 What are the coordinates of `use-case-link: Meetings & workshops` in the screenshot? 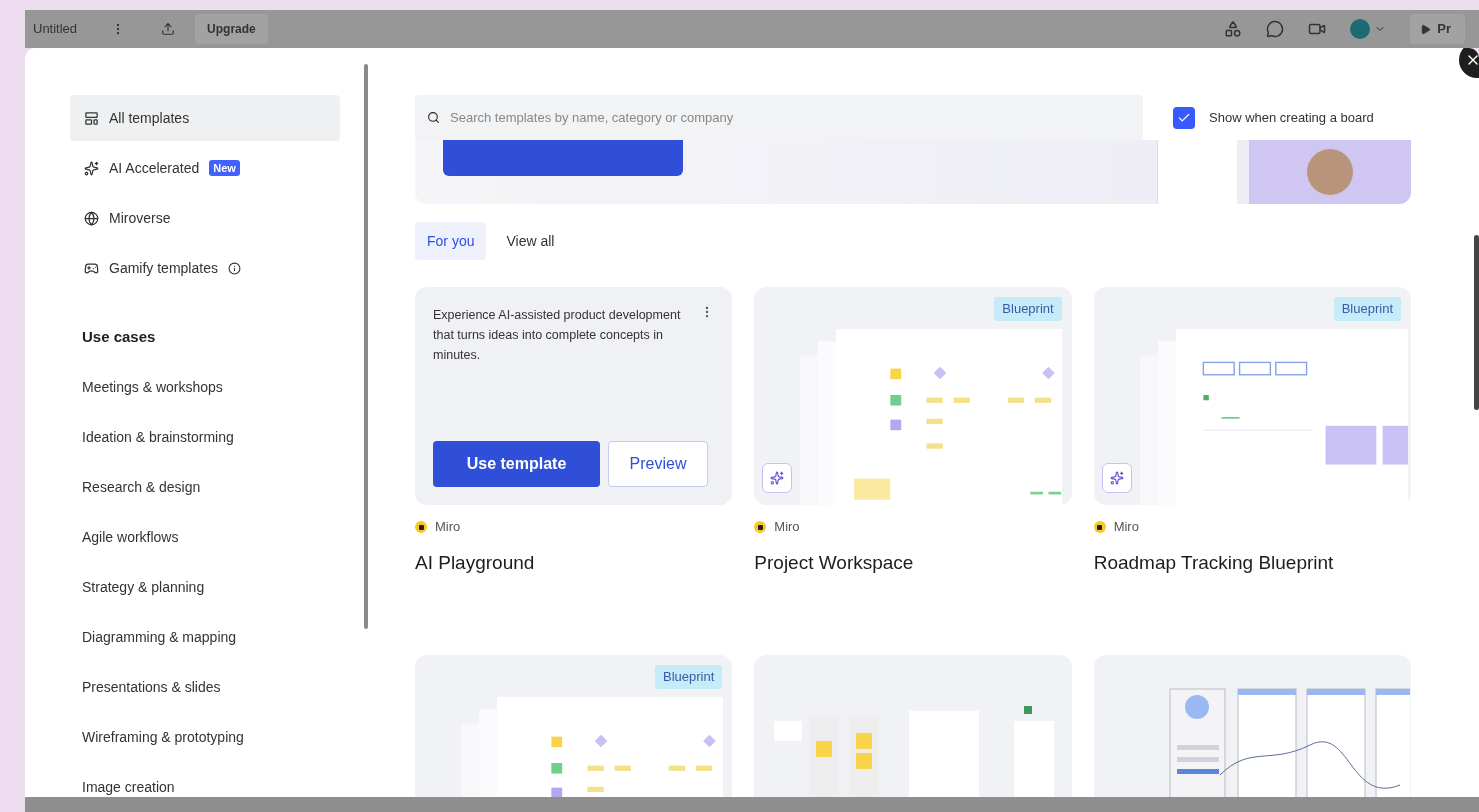 It's located at (205, 387).